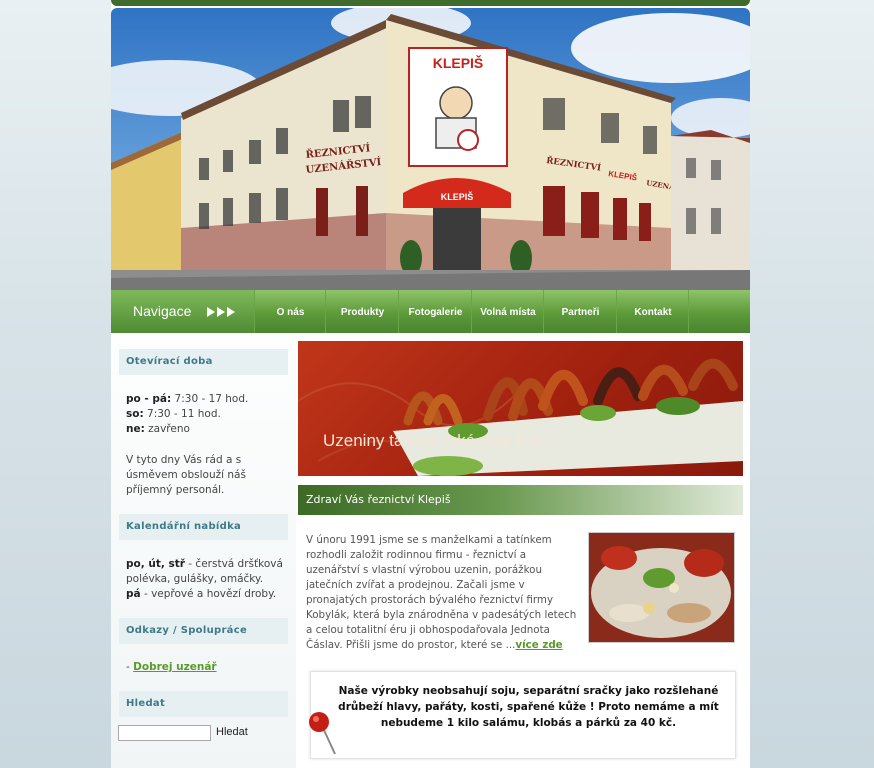 The height and width of the screenshot is (768, 874). I want to click on nav-title: Navigace, so click(162, 311).